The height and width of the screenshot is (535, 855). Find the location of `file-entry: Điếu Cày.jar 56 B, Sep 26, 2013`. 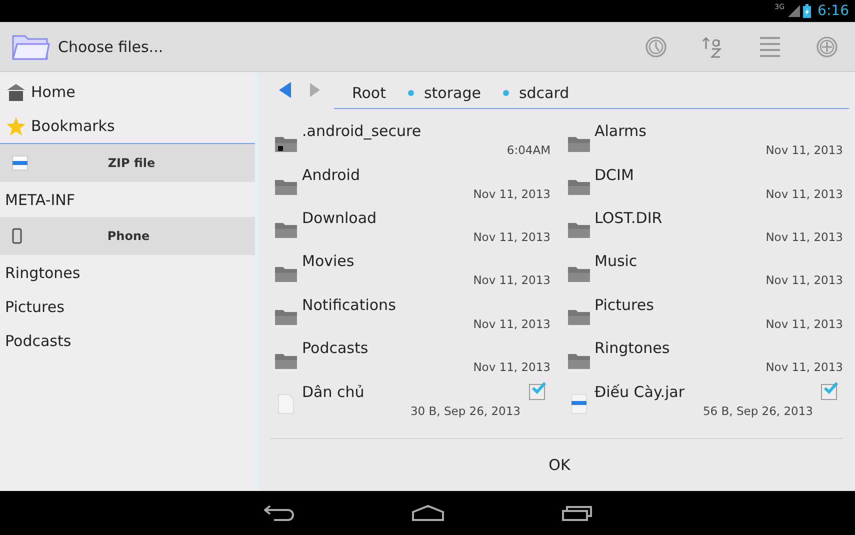

file-entry: Điếu Cày.jar 56 B, Sep 26, 2013 is located at coordinates (702, 400).